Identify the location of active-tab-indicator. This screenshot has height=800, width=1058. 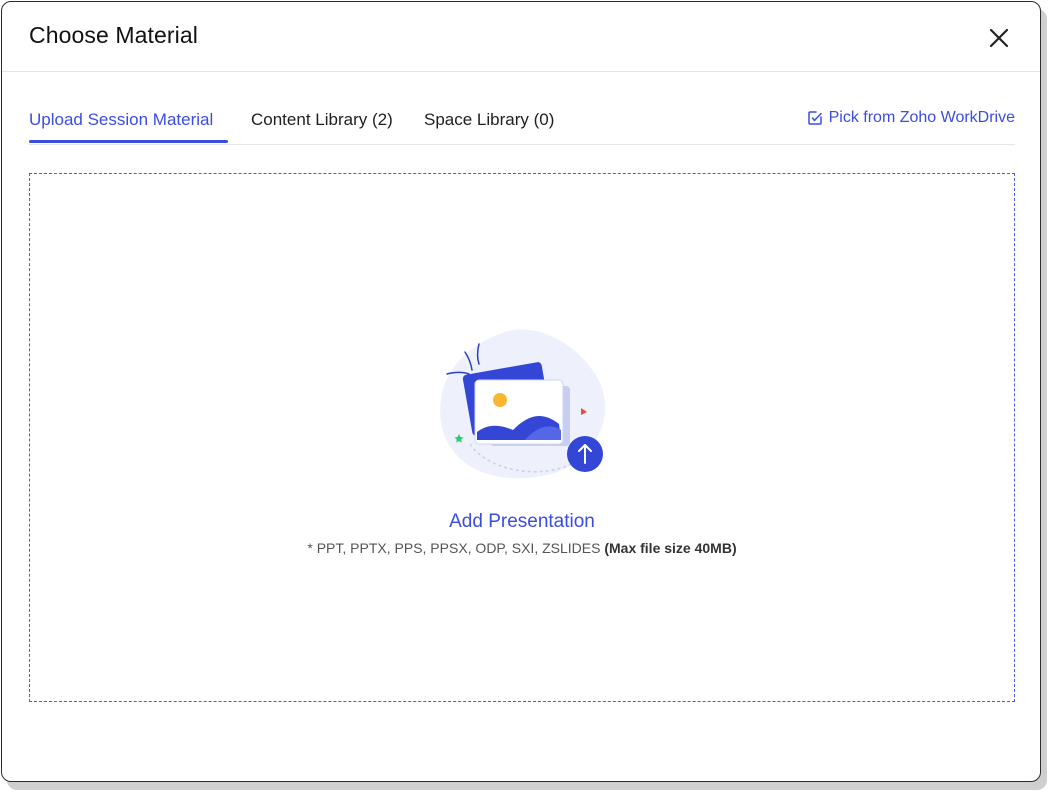
(128, 141).